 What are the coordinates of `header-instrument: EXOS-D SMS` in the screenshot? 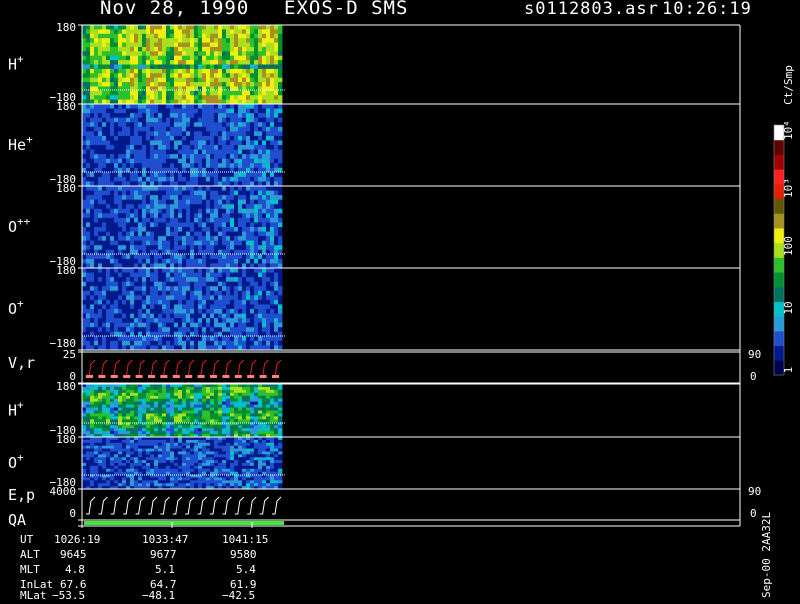 It's located at (346, 9).